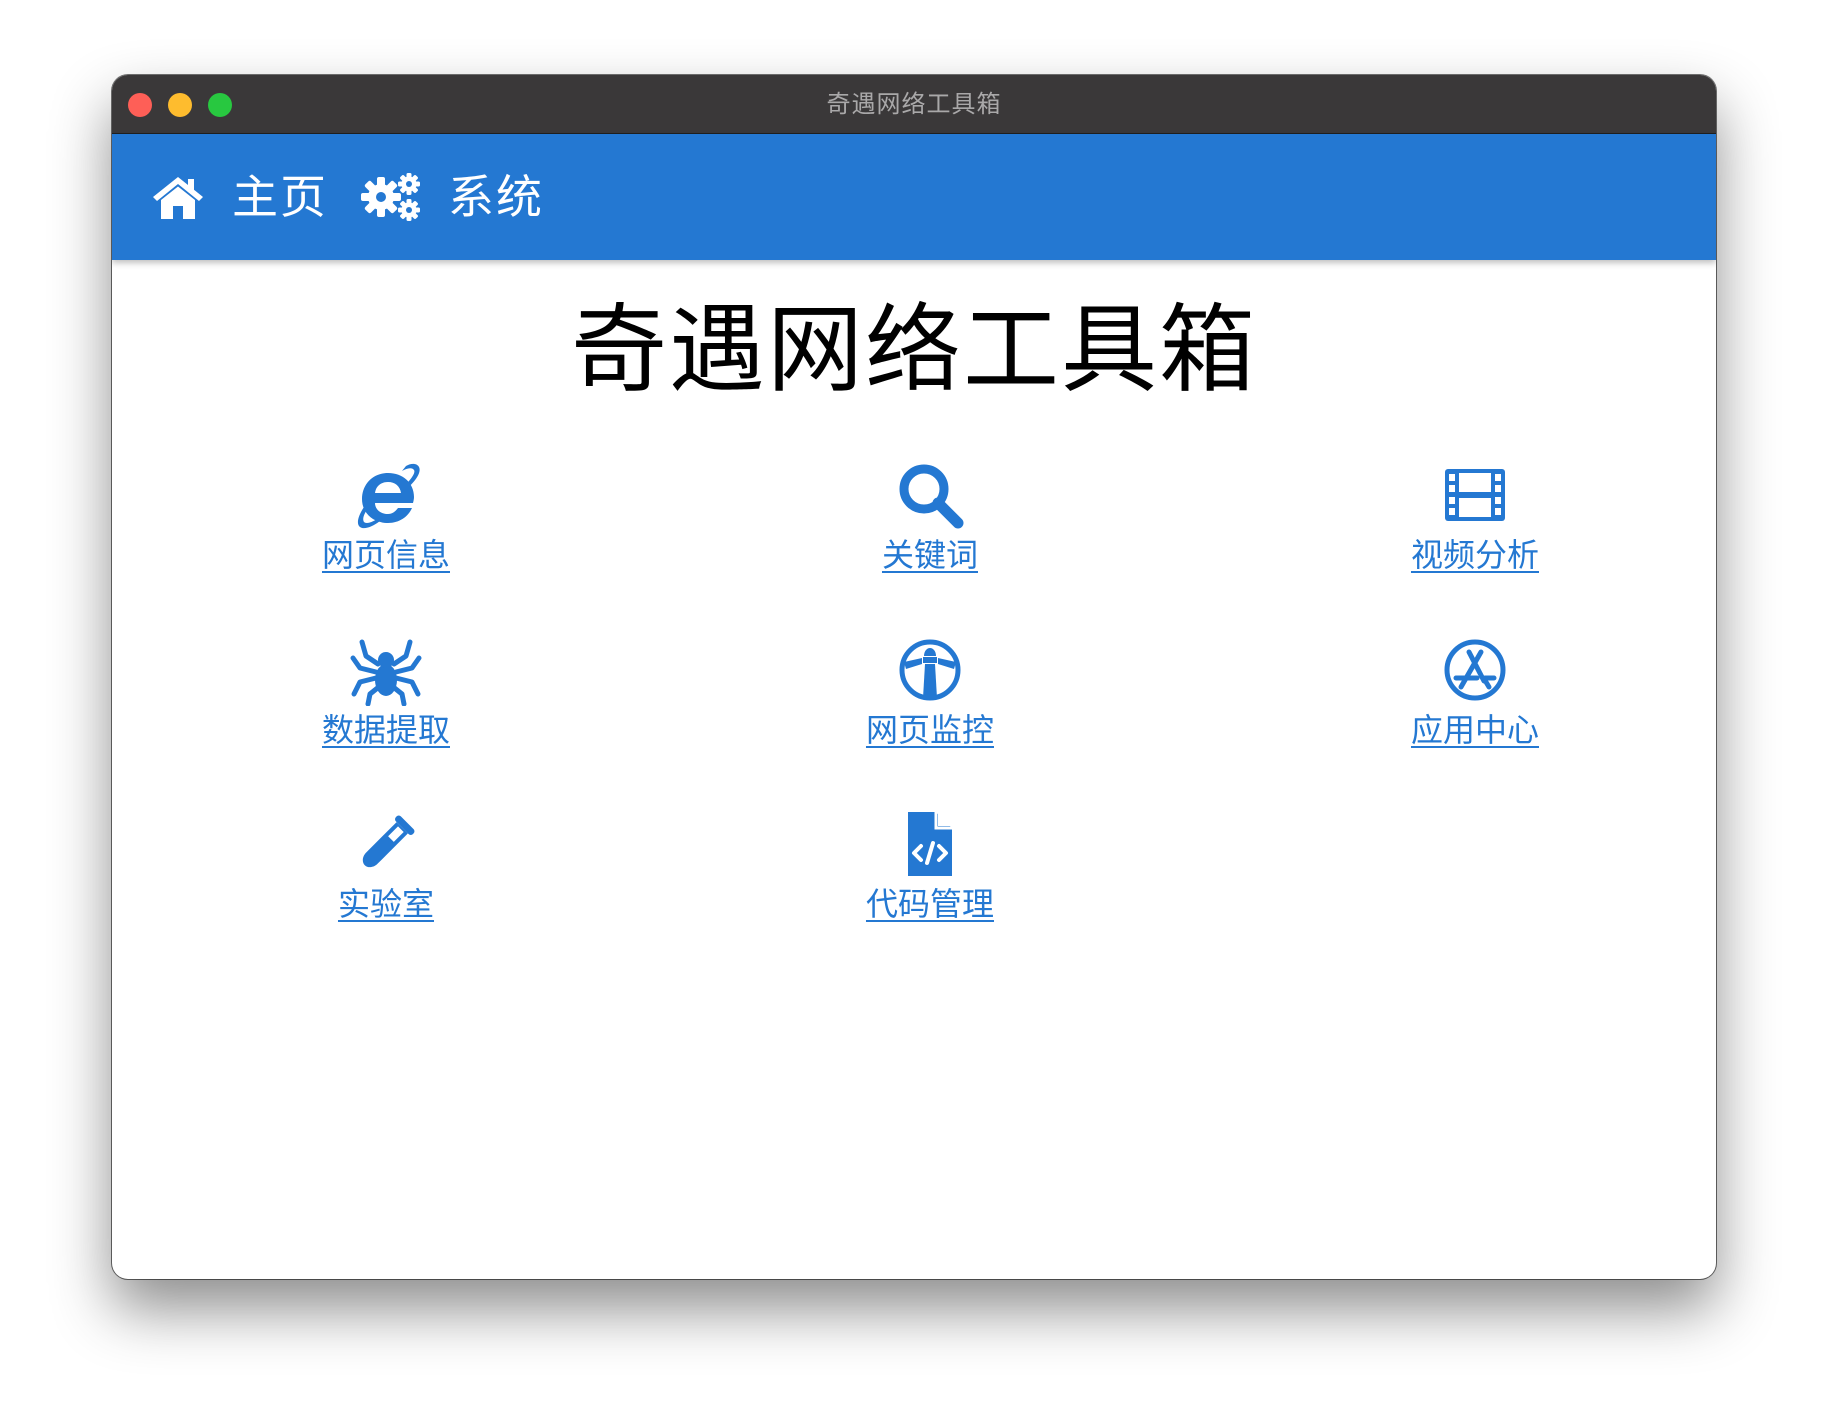 This screenshot has width=1824, height=1424. I want to click on internet-explorer-icon, so click(386, 495).